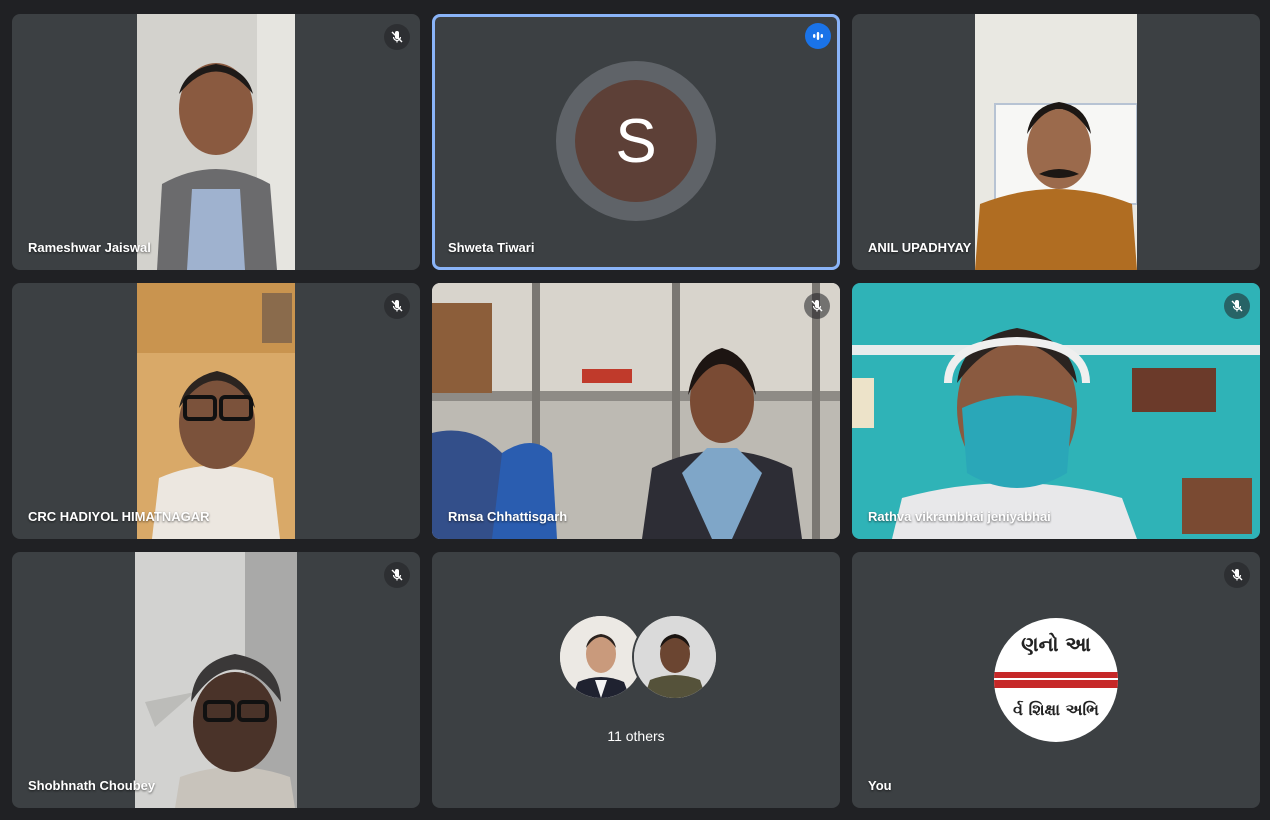 This screenshot has width=1270, height=820. What do you see at coordinates (959, 516) in the screenshot?
I see `participant-name: Rathva vikrambhai jeniyabhai` at bounding box center [959, 516].